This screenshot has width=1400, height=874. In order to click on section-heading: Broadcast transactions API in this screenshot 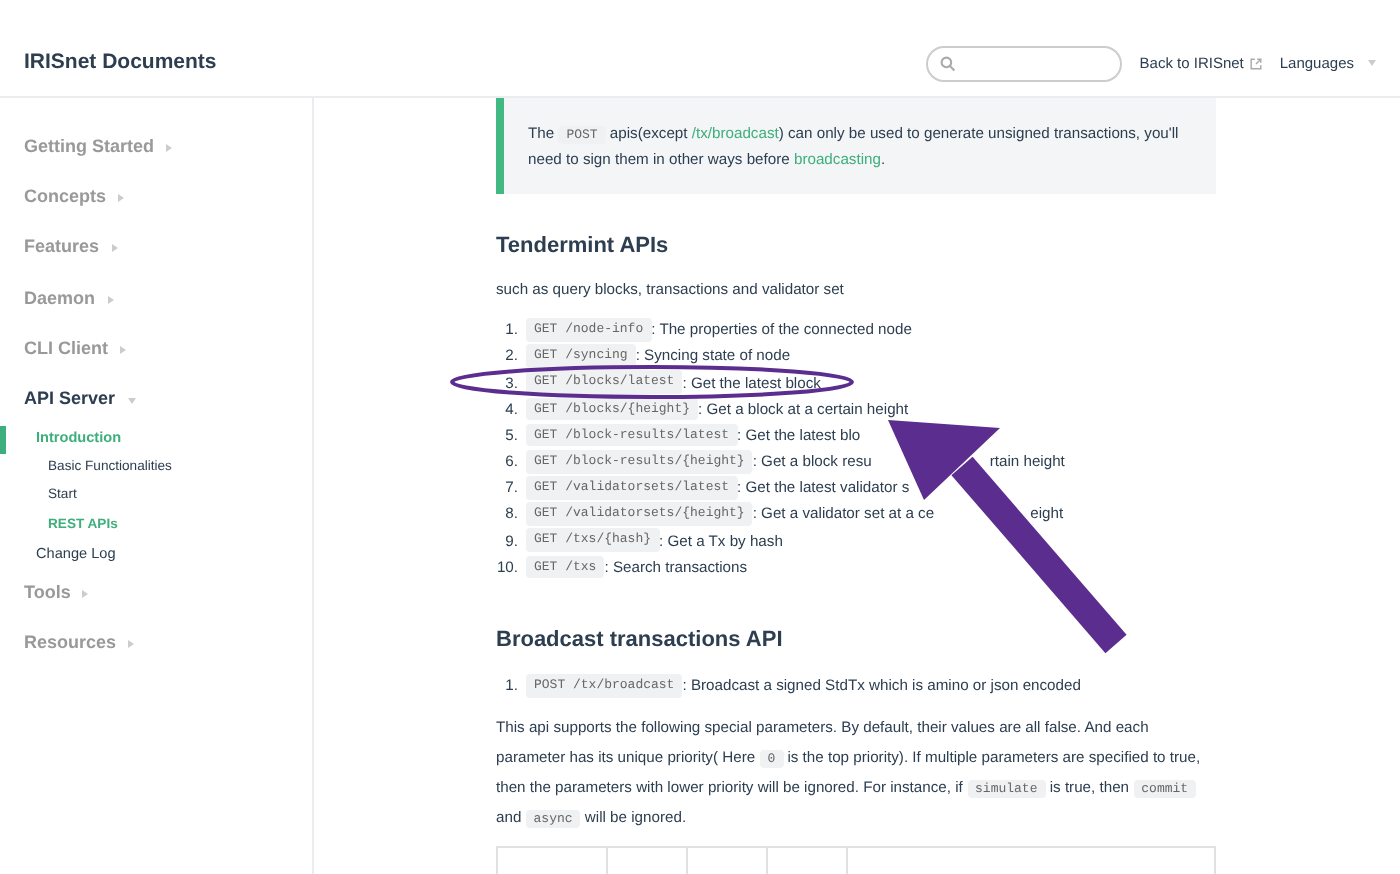, I will do `click(640, 641)`.